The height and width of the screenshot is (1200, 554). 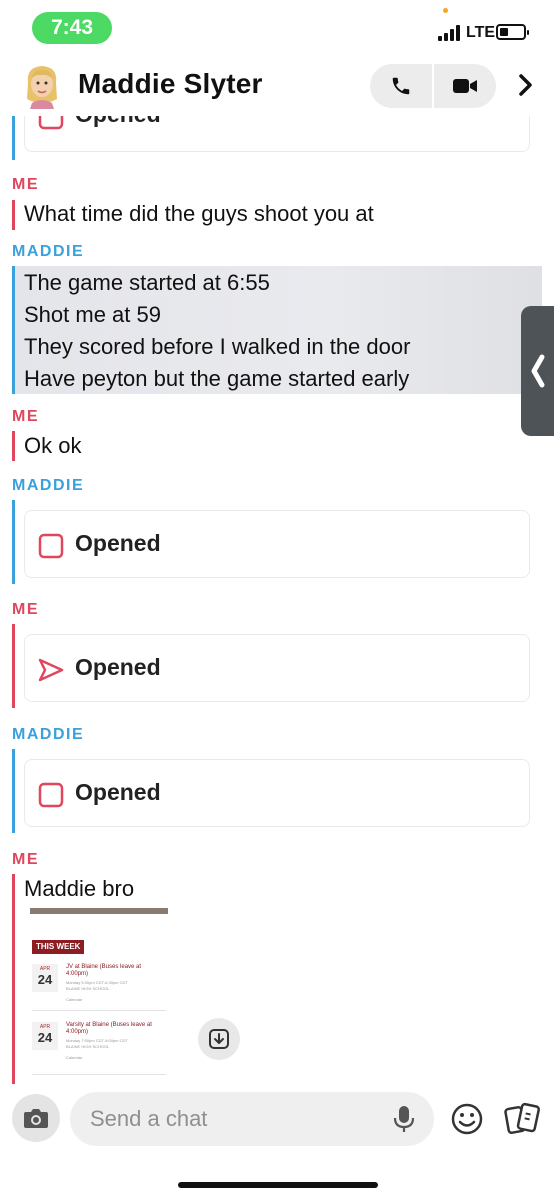 I want to click on camera-button, so click(x=36, y=1118).